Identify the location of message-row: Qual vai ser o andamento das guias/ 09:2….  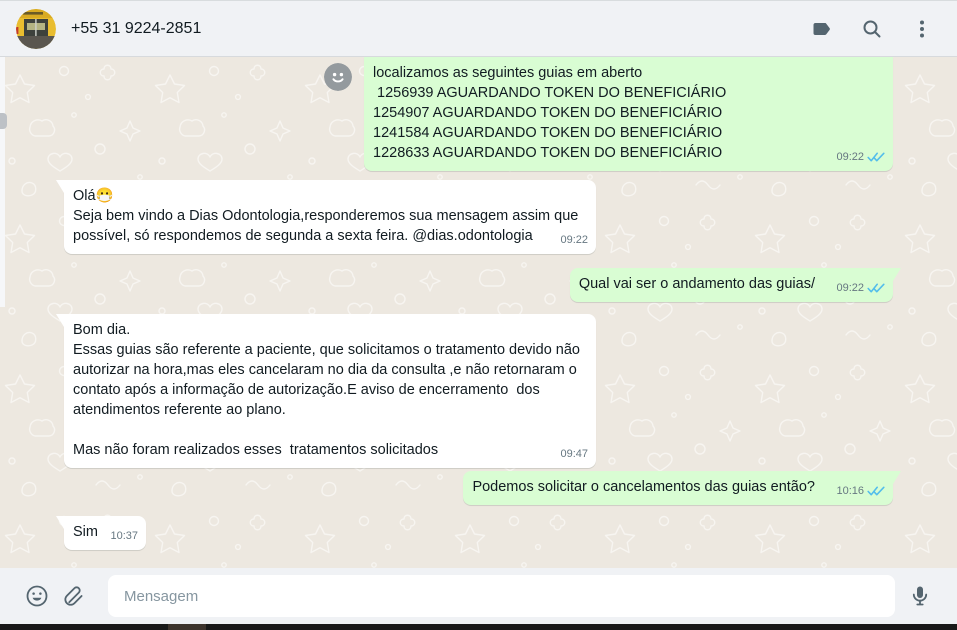
(478, 285).